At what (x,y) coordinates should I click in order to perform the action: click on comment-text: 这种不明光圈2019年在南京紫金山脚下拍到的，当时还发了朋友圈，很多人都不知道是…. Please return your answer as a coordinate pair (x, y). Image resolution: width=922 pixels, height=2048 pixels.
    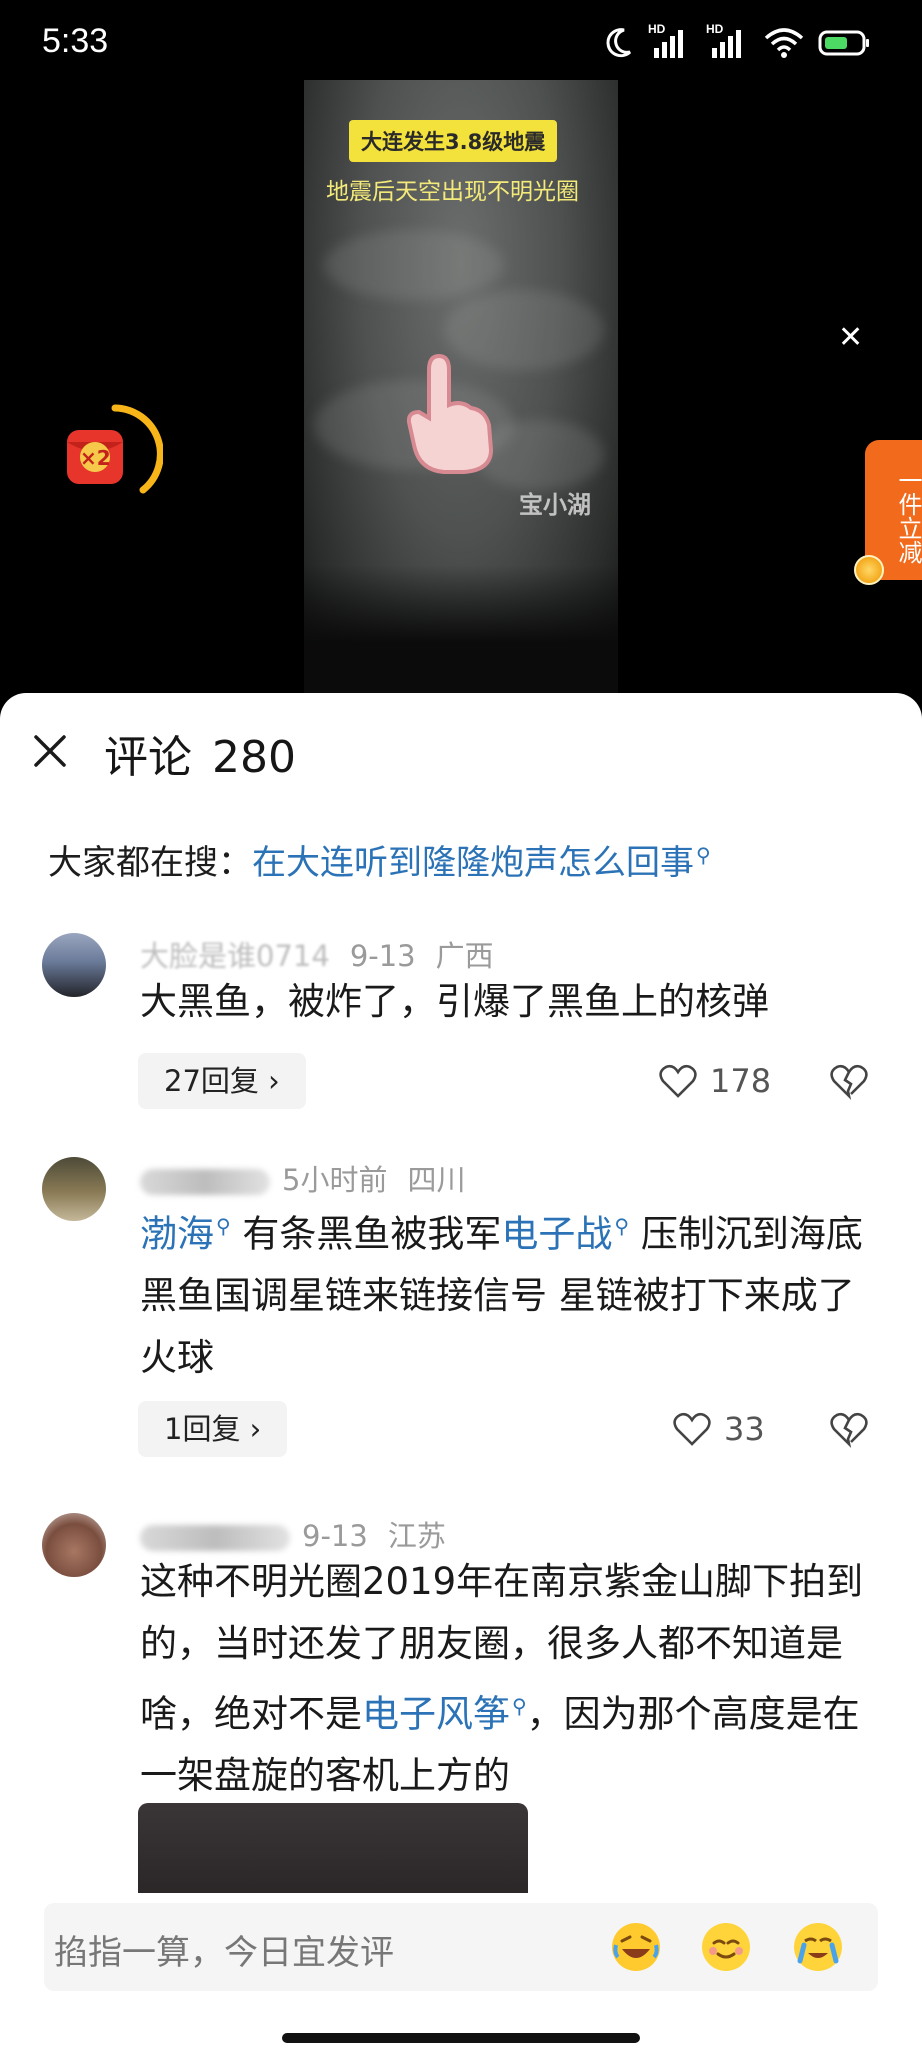
    Looking at the image, I should click on (510, 1679).